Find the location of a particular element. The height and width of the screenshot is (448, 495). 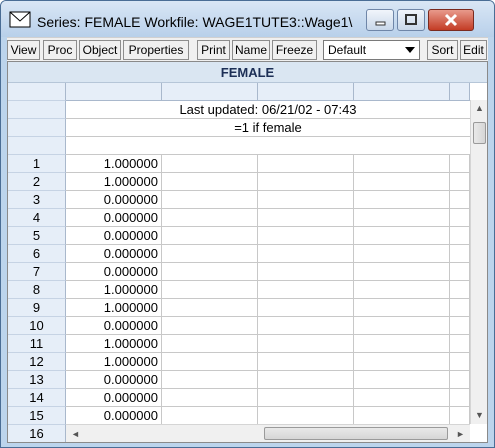

edit-button: Edit is located at coordinates (473, 50).